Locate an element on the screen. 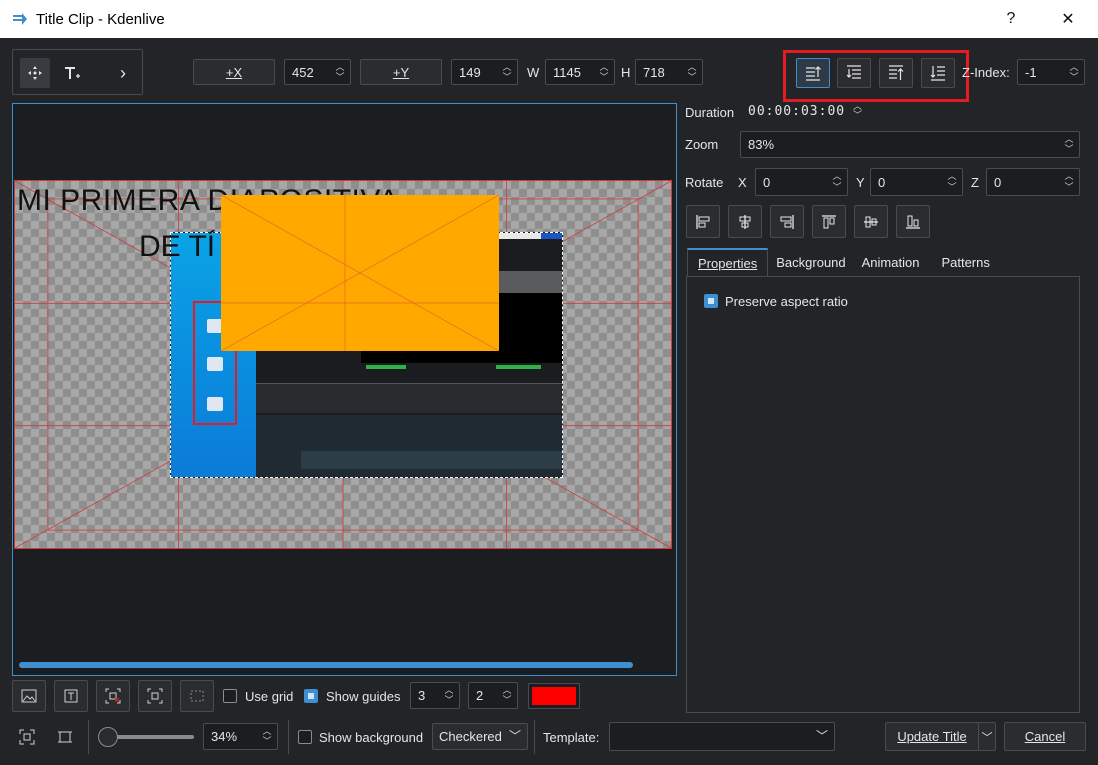 The width and height of the screenshot is (1098, 765). align-top-icon is located at coordinates (829, 221).